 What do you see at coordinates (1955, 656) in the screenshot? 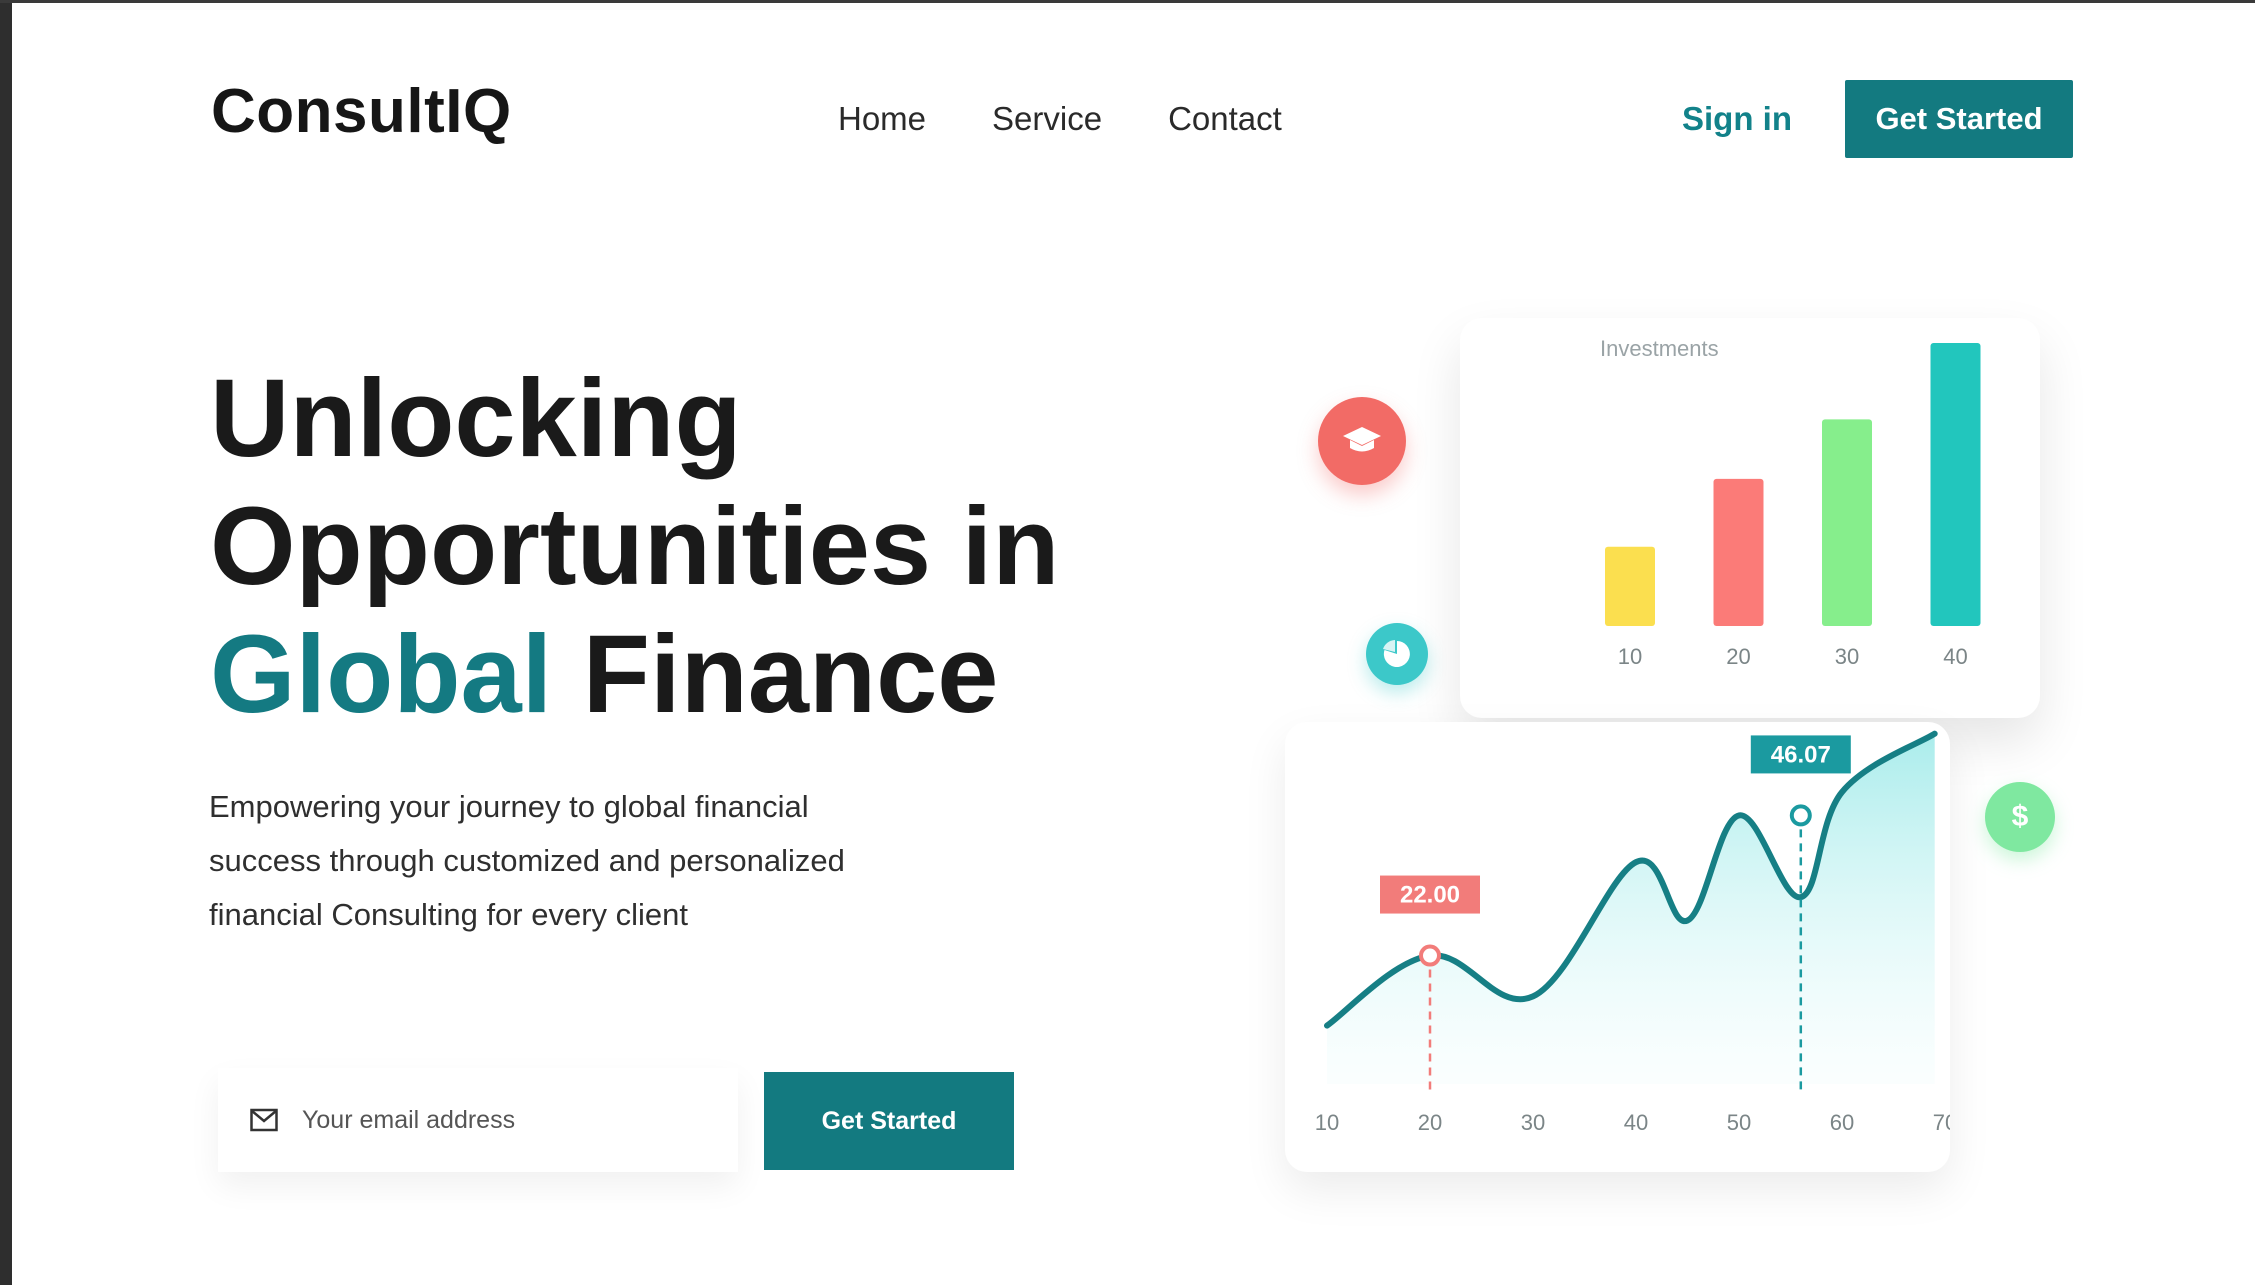
I see `bar-tick-label: 40` at bounding box center [1955, 656].